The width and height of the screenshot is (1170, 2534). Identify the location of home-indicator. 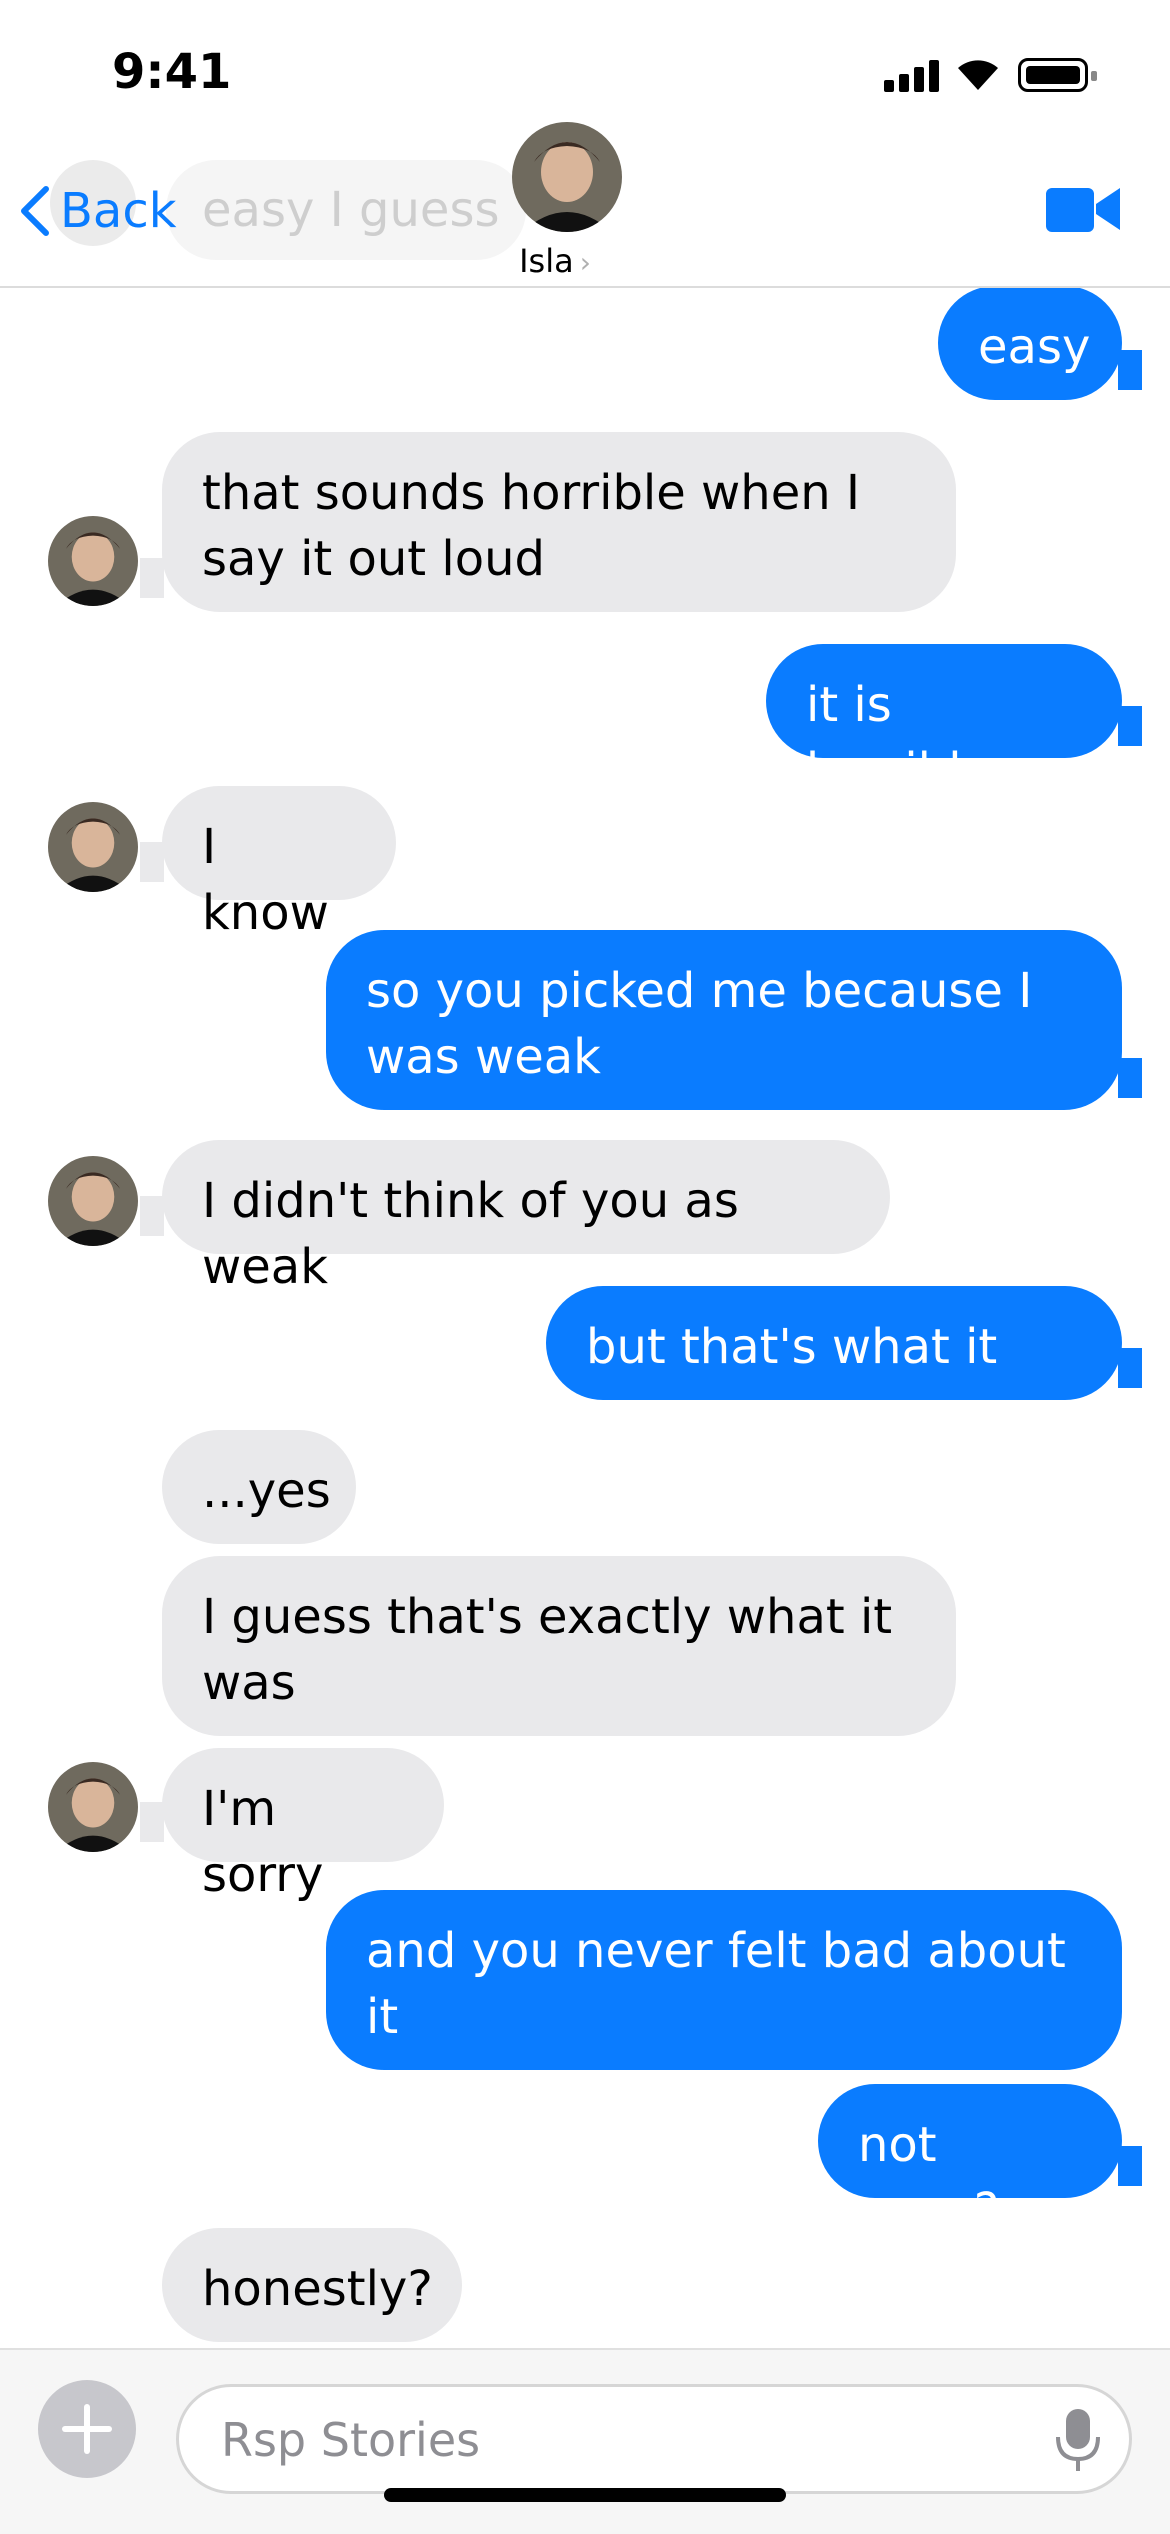
(585, 2495).